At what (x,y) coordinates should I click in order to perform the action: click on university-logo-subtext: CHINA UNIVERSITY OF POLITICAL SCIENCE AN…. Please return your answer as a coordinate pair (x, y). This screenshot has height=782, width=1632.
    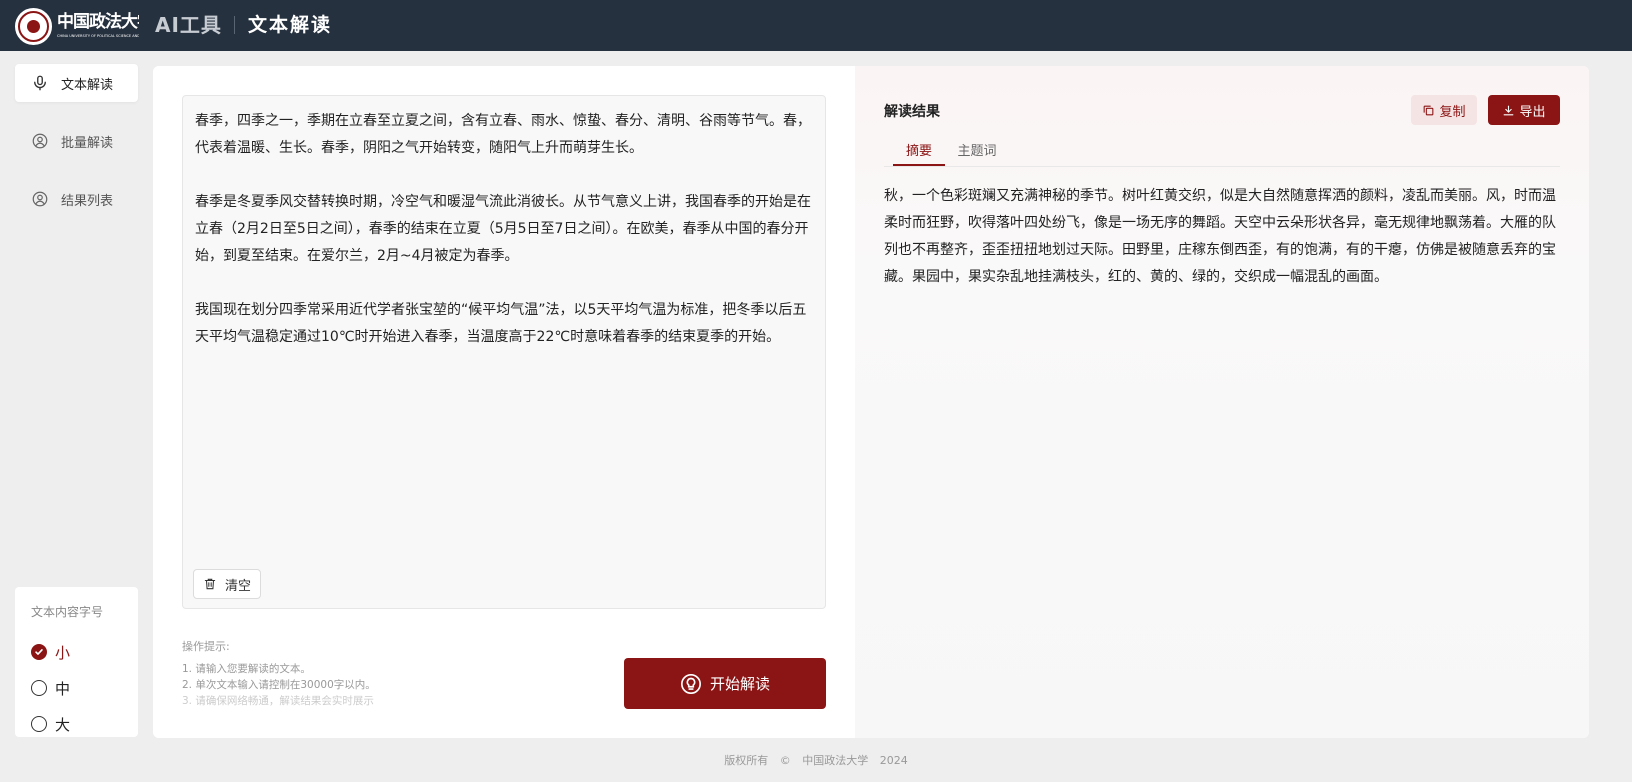
    Looking at the image, I should click on (98, 36).